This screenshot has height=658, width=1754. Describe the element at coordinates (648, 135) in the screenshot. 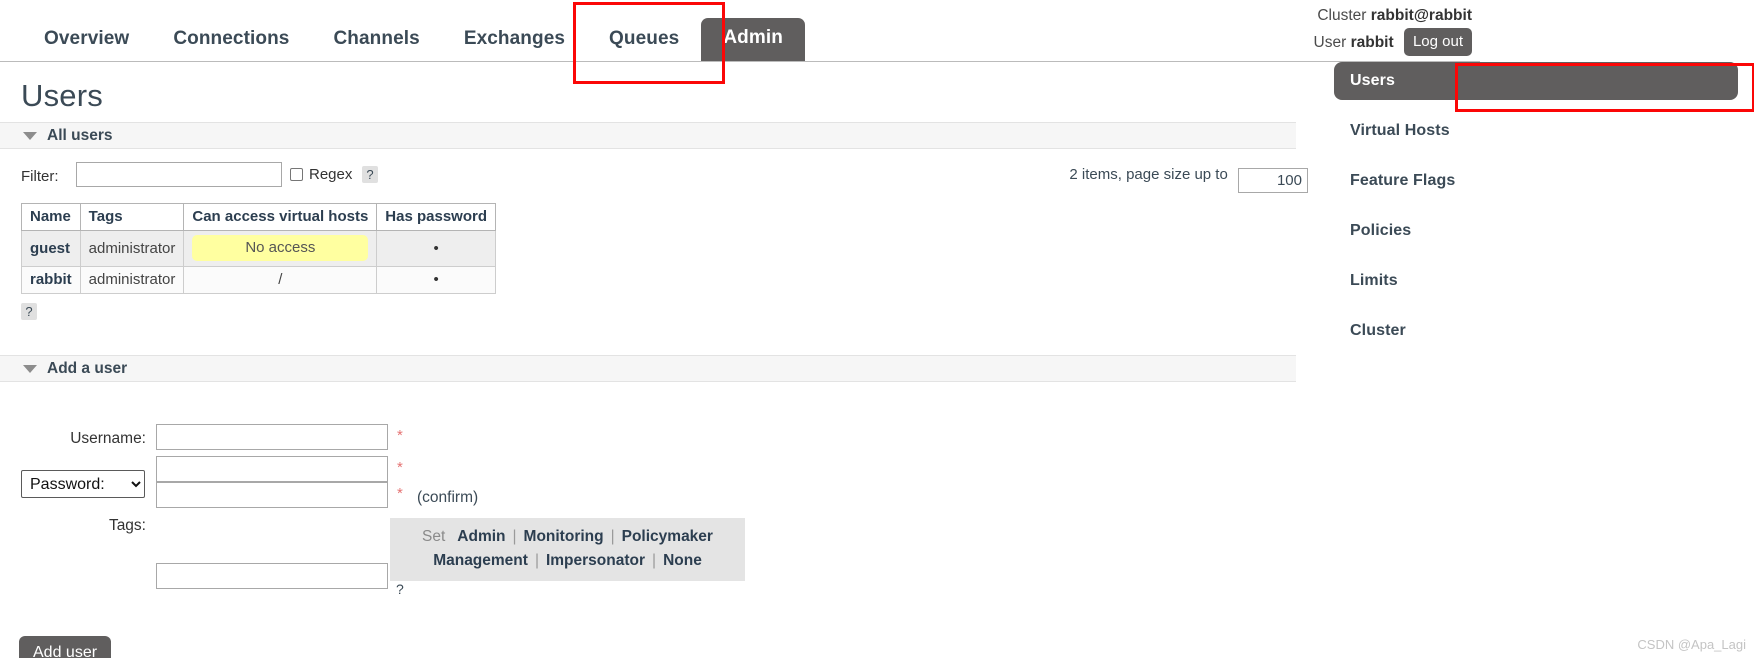

I see `section-header-all-users: All users` at that location.